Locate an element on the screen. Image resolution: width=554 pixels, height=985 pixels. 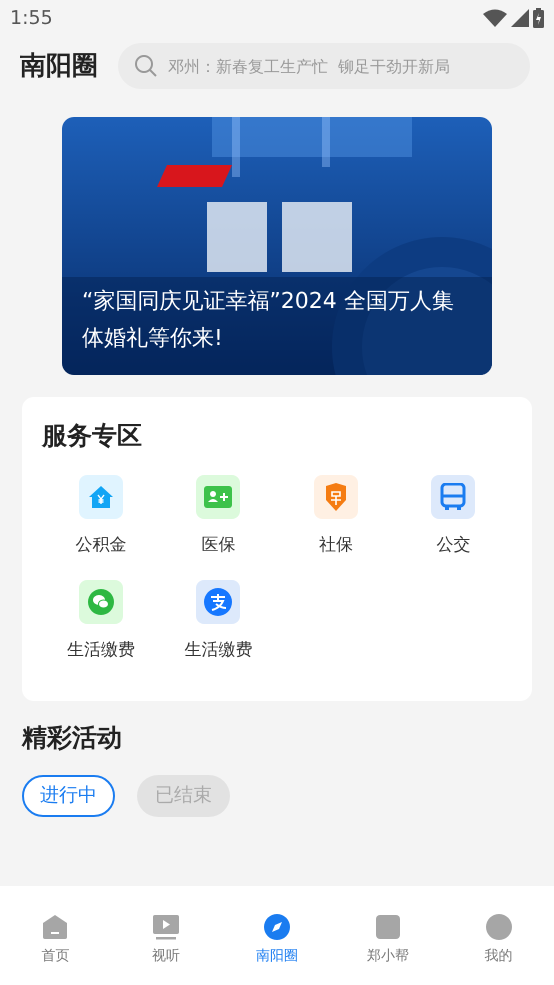
service-label: 社保 is located at coordinates (335, 545).